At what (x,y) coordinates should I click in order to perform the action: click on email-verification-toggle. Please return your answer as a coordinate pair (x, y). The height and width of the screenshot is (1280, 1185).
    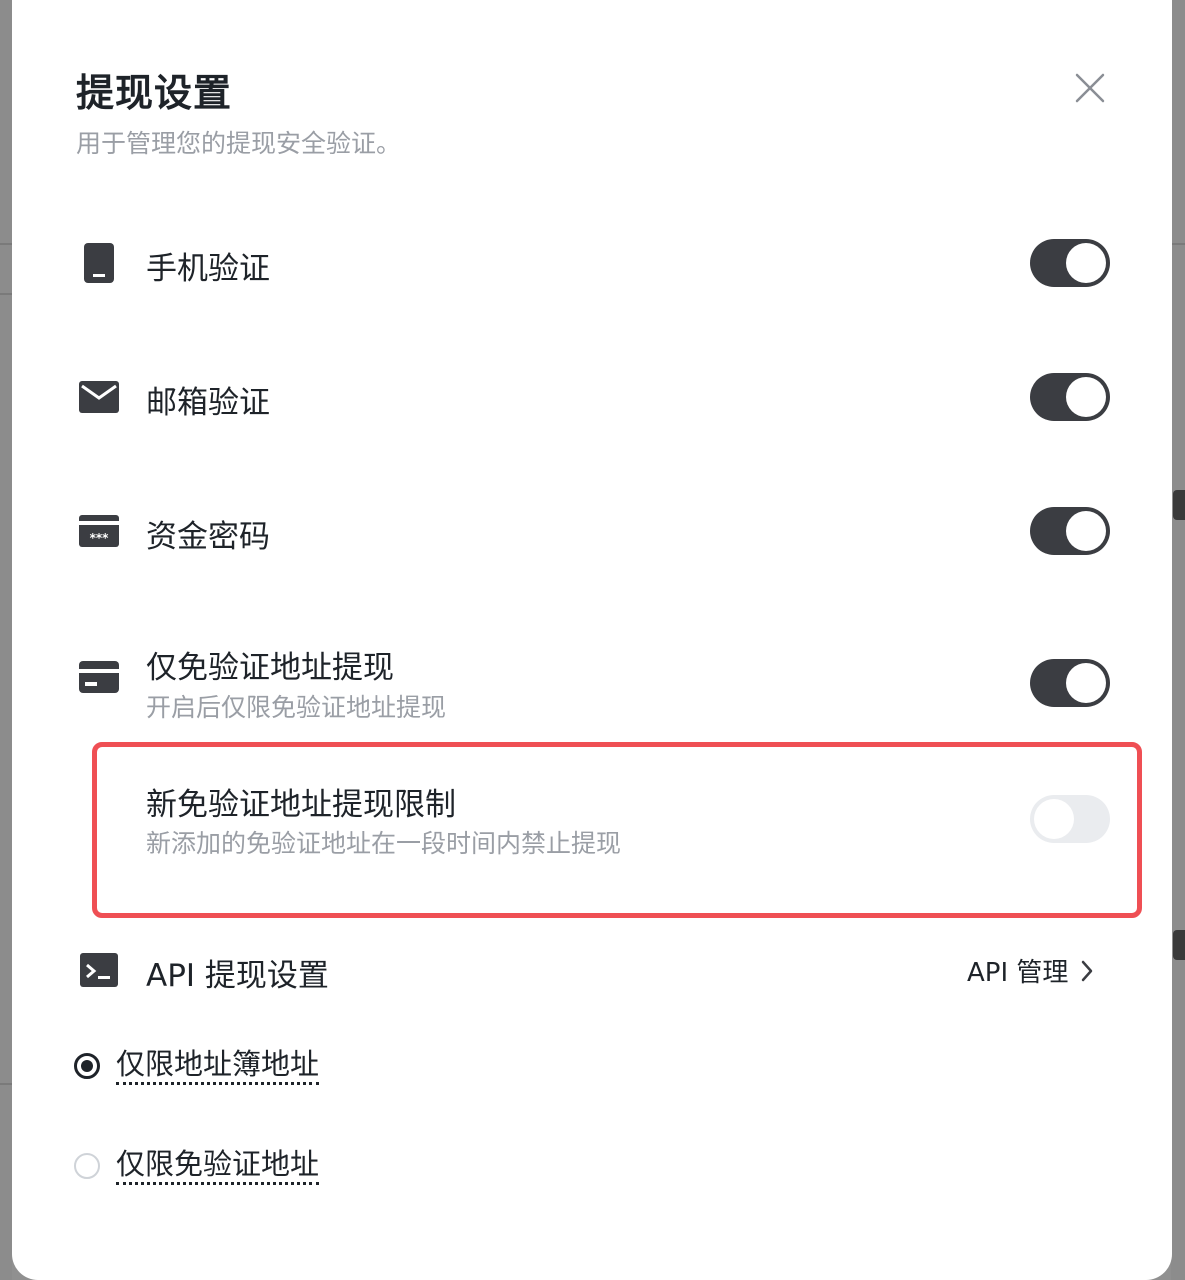
    Looking at the image, I should click on (1070, 397).